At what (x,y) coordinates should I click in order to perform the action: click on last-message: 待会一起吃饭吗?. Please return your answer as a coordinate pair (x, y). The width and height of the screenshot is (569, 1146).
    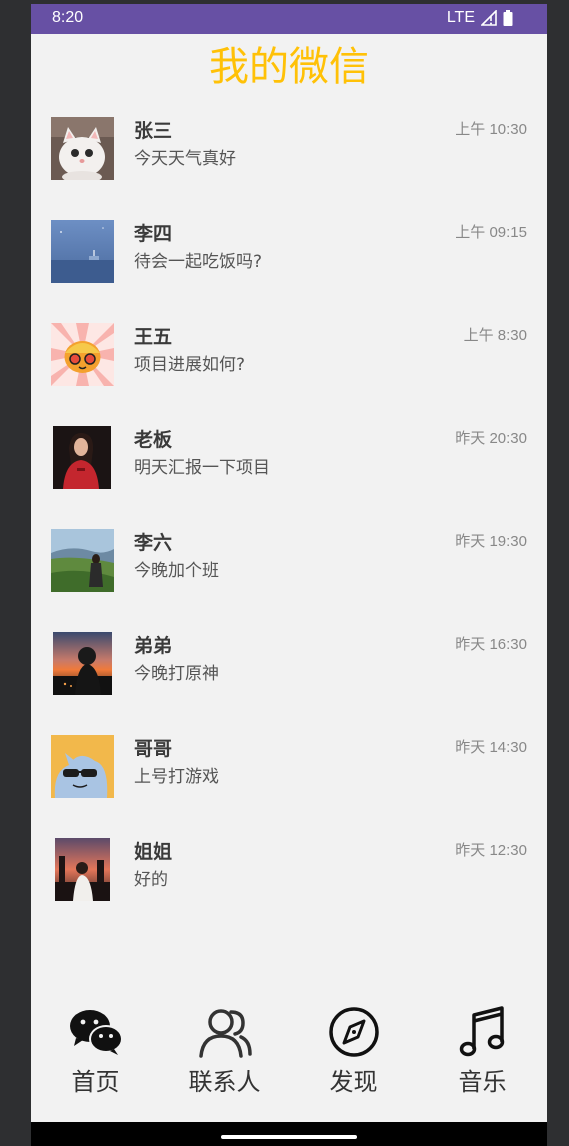
    Looking at the image, I should click on (198, 262).